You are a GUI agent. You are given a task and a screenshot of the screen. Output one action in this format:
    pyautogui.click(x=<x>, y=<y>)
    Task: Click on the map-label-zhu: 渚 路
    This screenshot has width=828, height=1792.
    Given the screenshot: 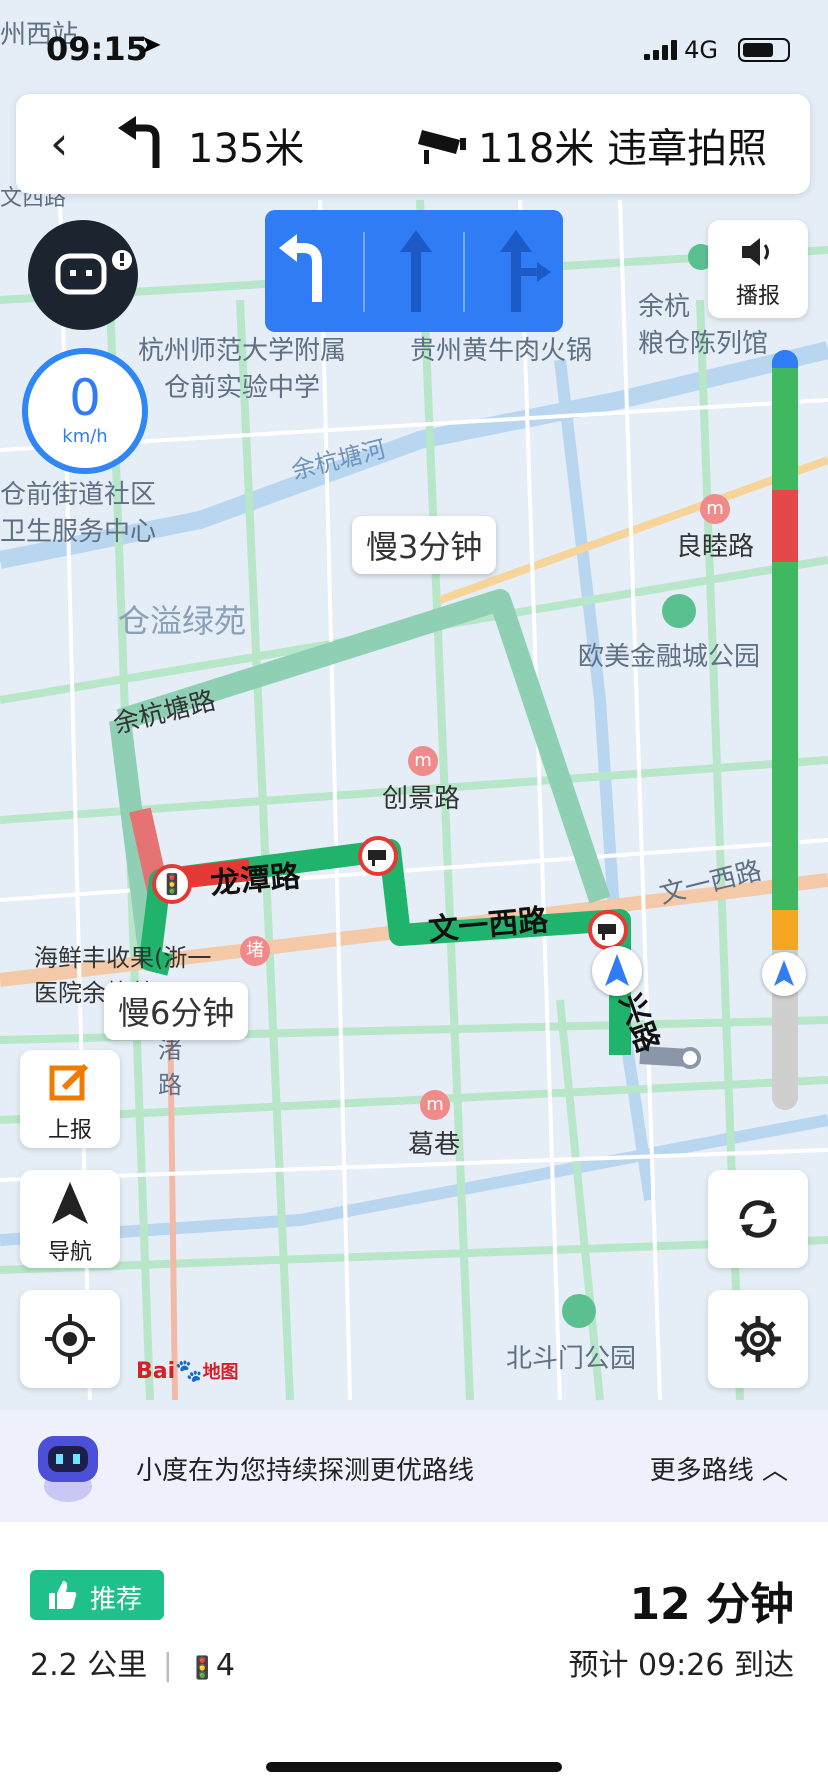 What is the action you would take?
    pyautogui.click(x=170, y=1067)
    